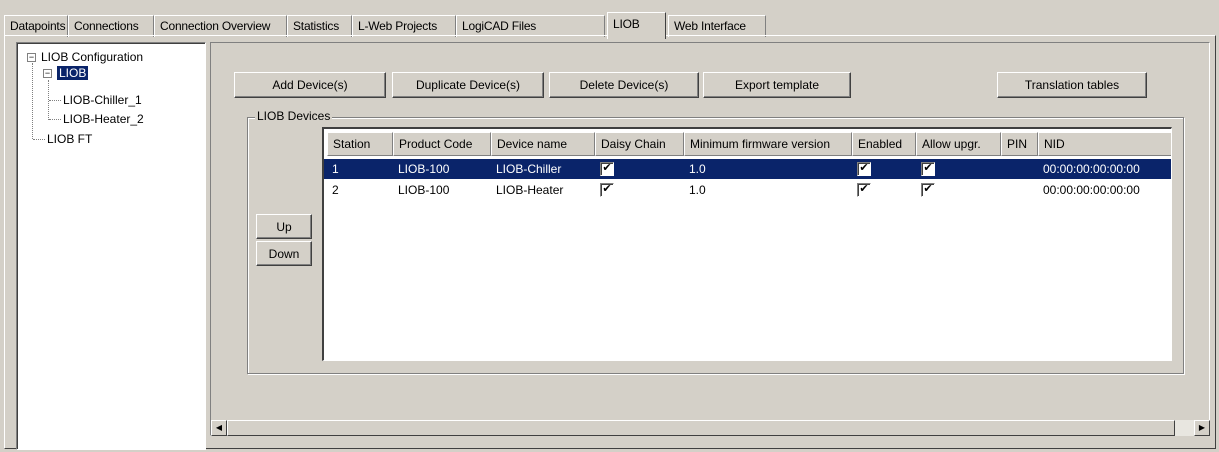 Image resolution: width=1219 pixels, height=452 pixels. I want to click on tree-node-label: LIOB FT, so click(70, 139).